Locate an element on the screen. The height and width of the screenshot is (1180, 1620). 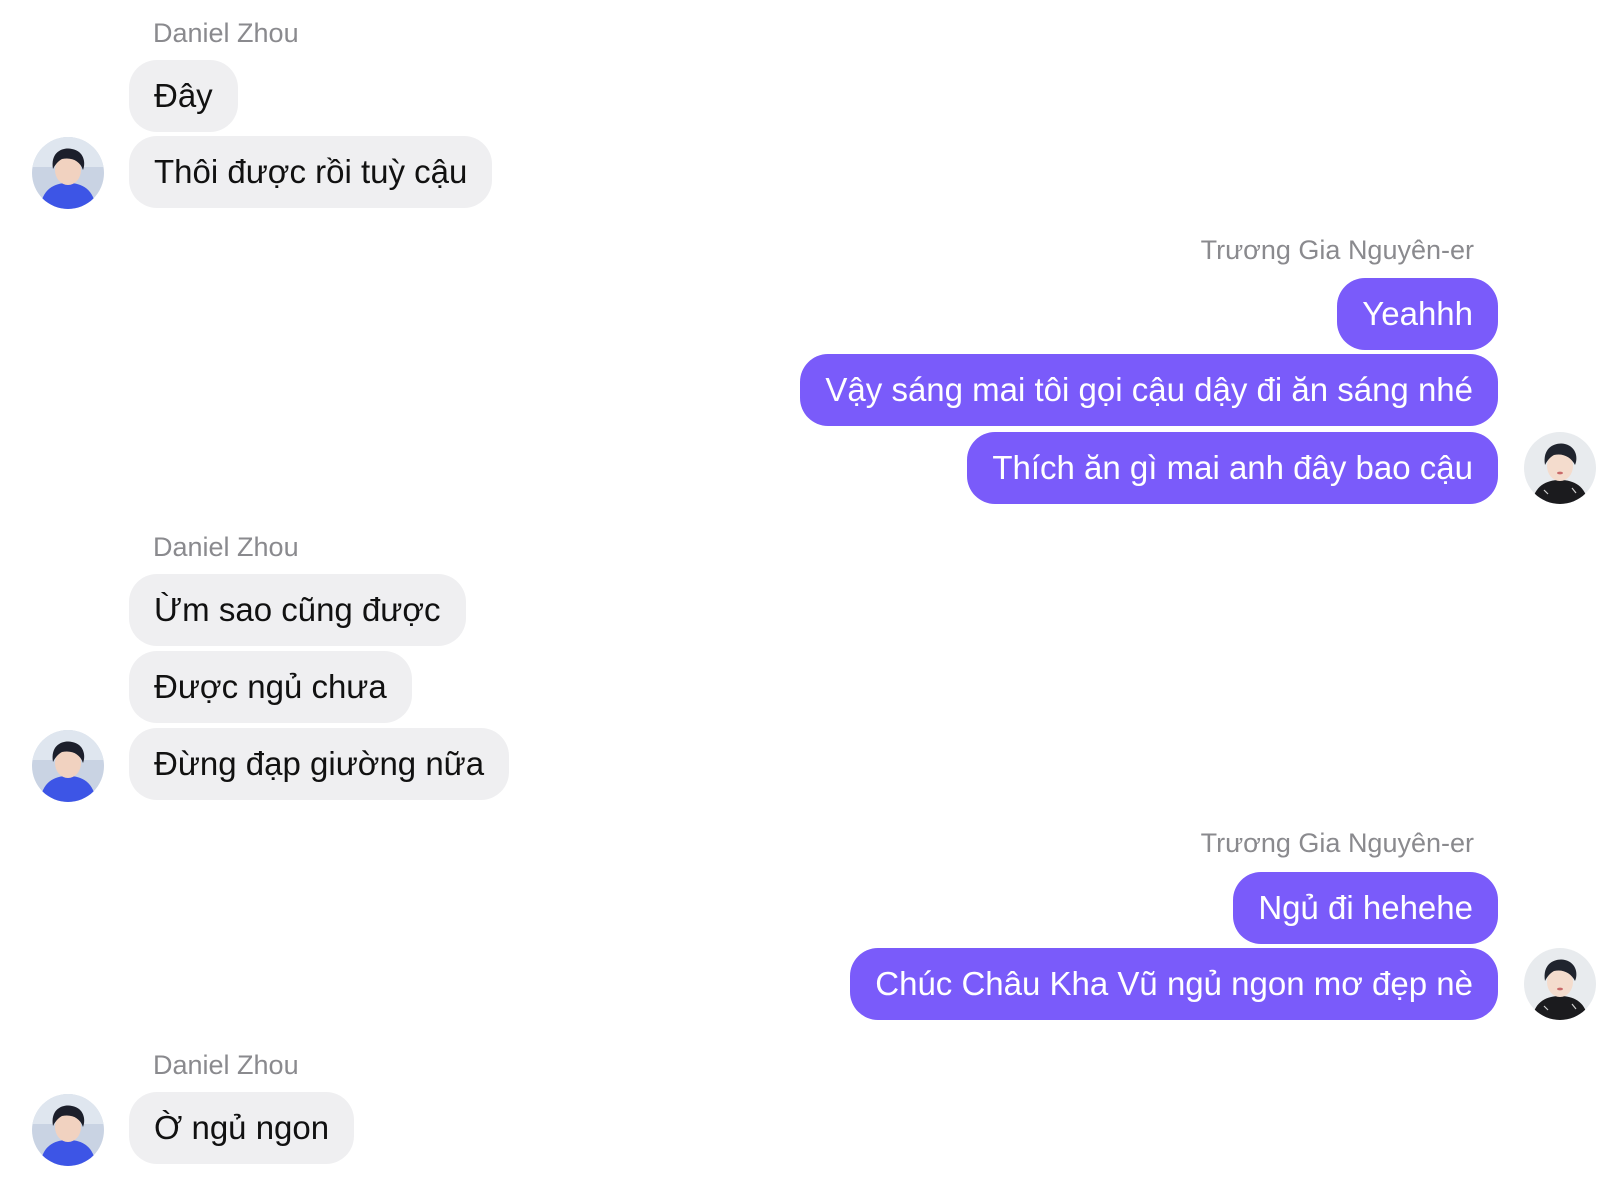
message-bubble-incoming: Ừm sao cũng được is located at coordinates (297, 610).